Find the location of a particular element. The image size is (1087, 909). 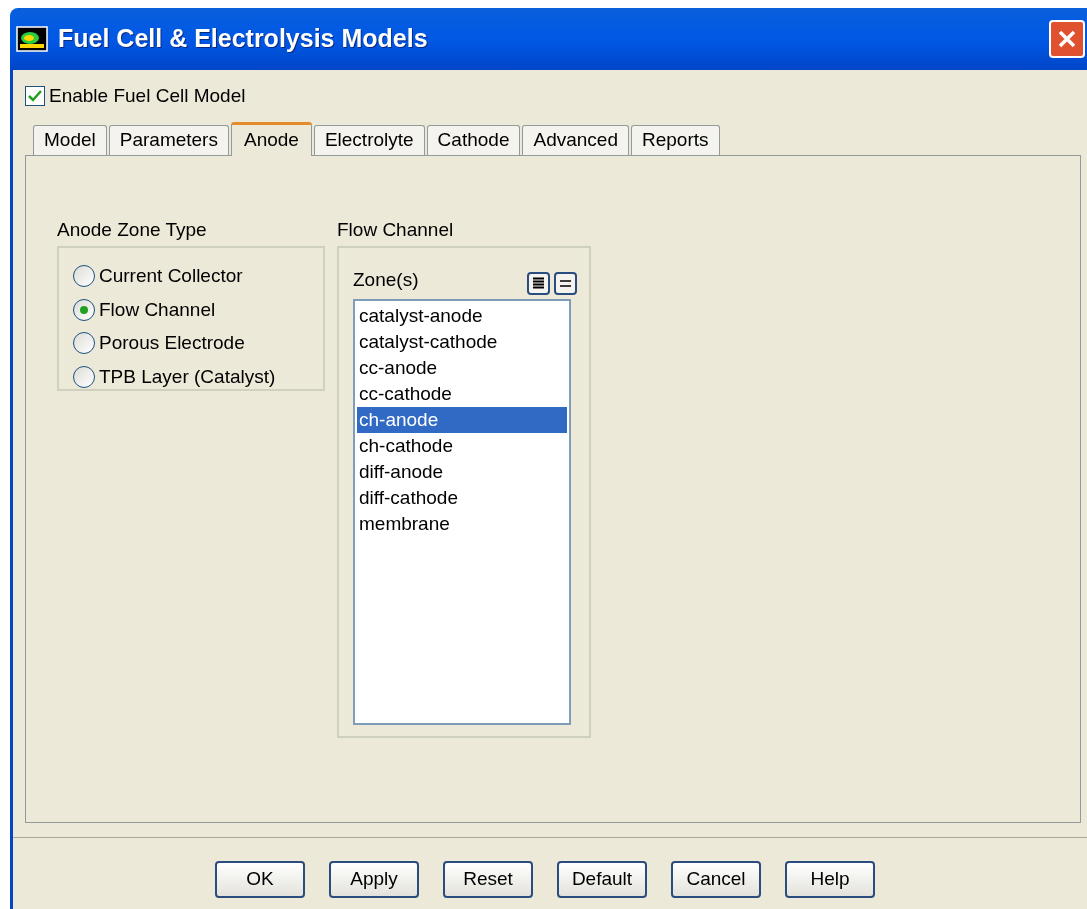

equals-icon is located at coordinates (565, 283).